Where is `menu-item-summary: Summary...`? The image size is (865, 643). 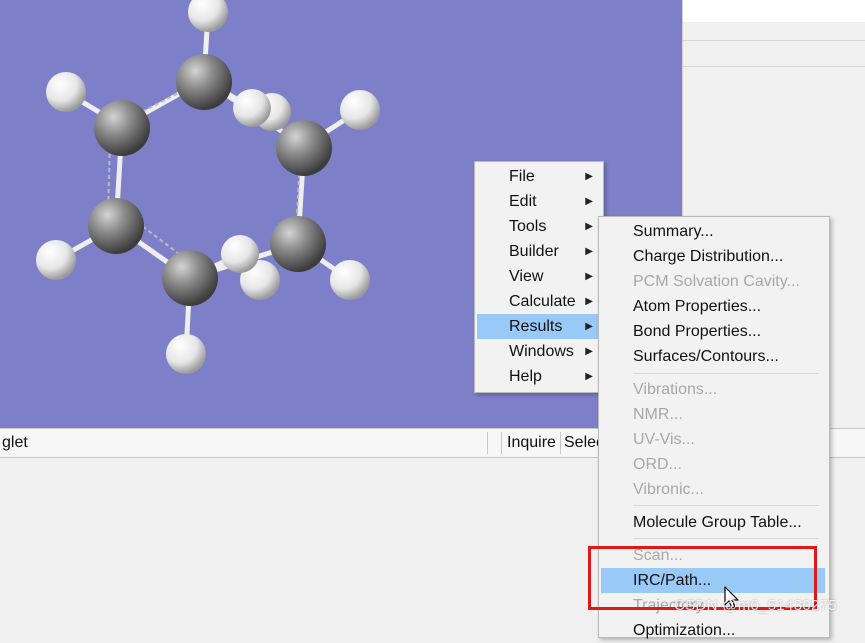
menu-item-summary: Summary... is located at coordinates (713, 231).